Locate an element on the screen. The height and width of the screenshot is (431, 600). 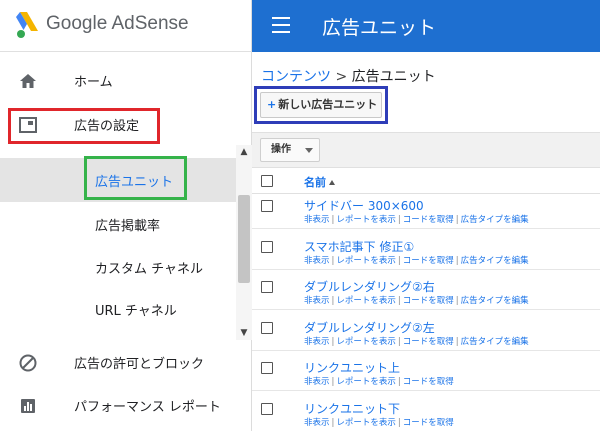
breadcrumb: コンテンツ > 広告ユニット is located at coordinates (348, 76).